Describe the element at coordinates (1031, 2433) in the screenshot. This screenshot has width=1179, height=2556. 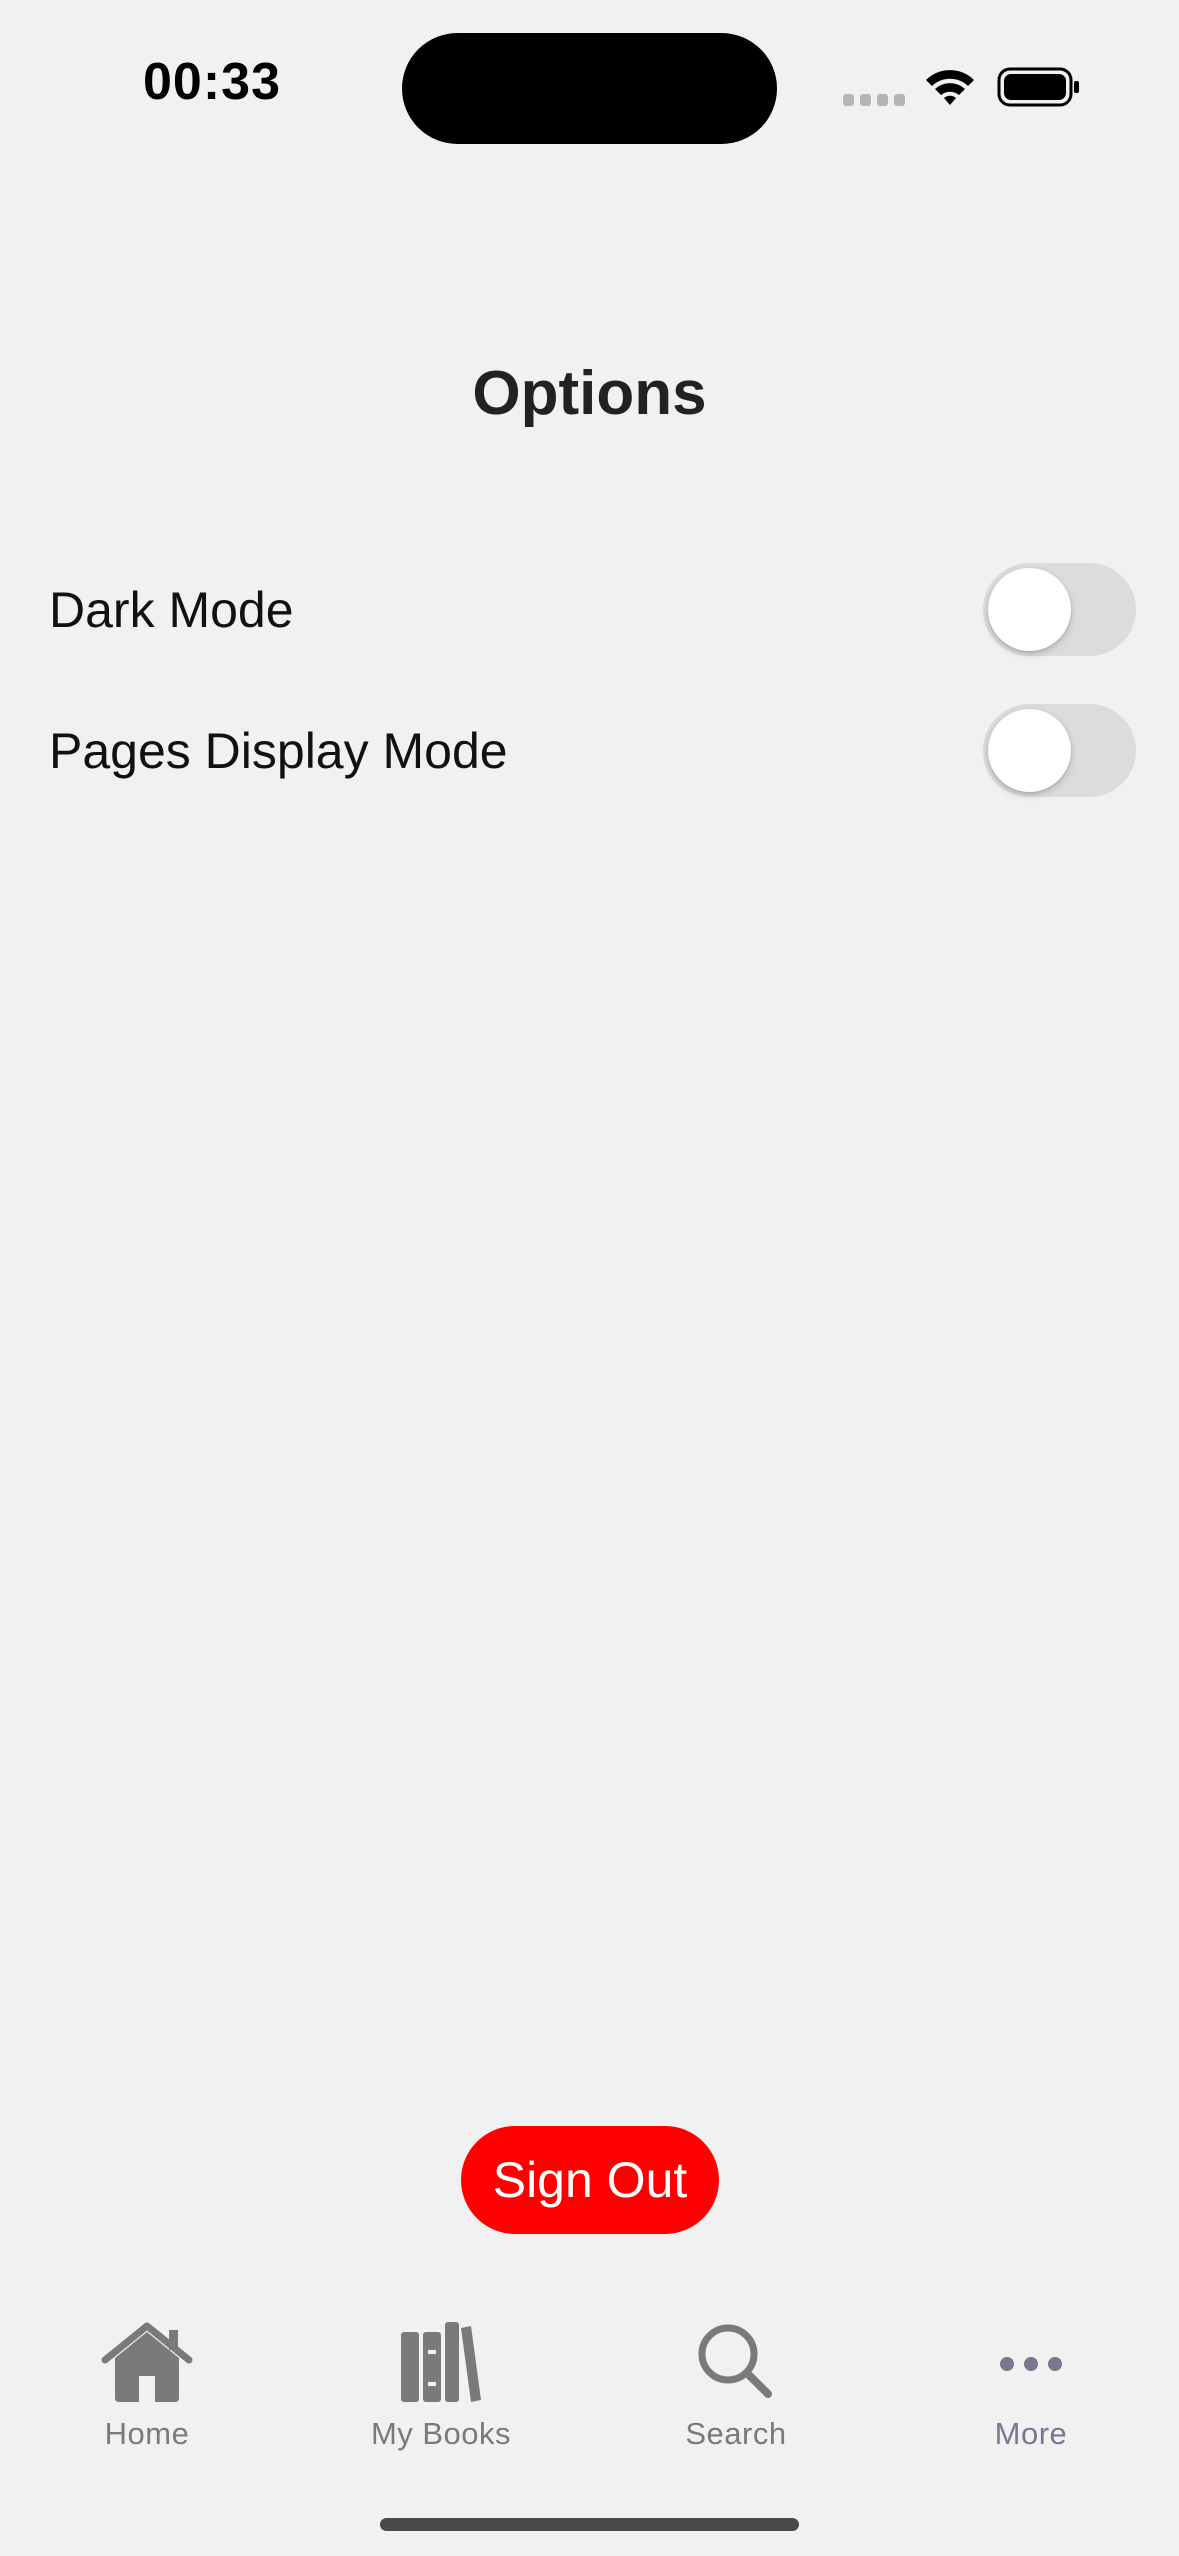
I see `tab-label: More` at that location.